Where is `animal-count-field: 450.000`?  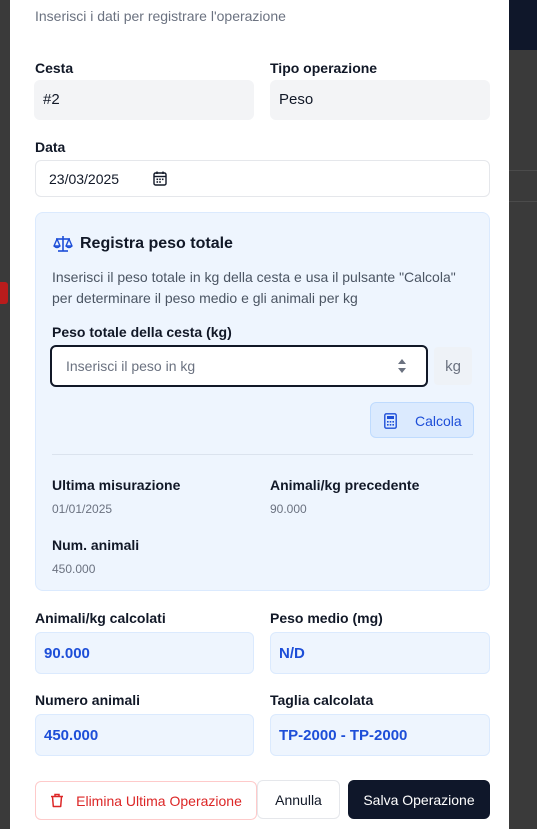
animal-count-field: 450.000 is located at coordinates (144, 735).